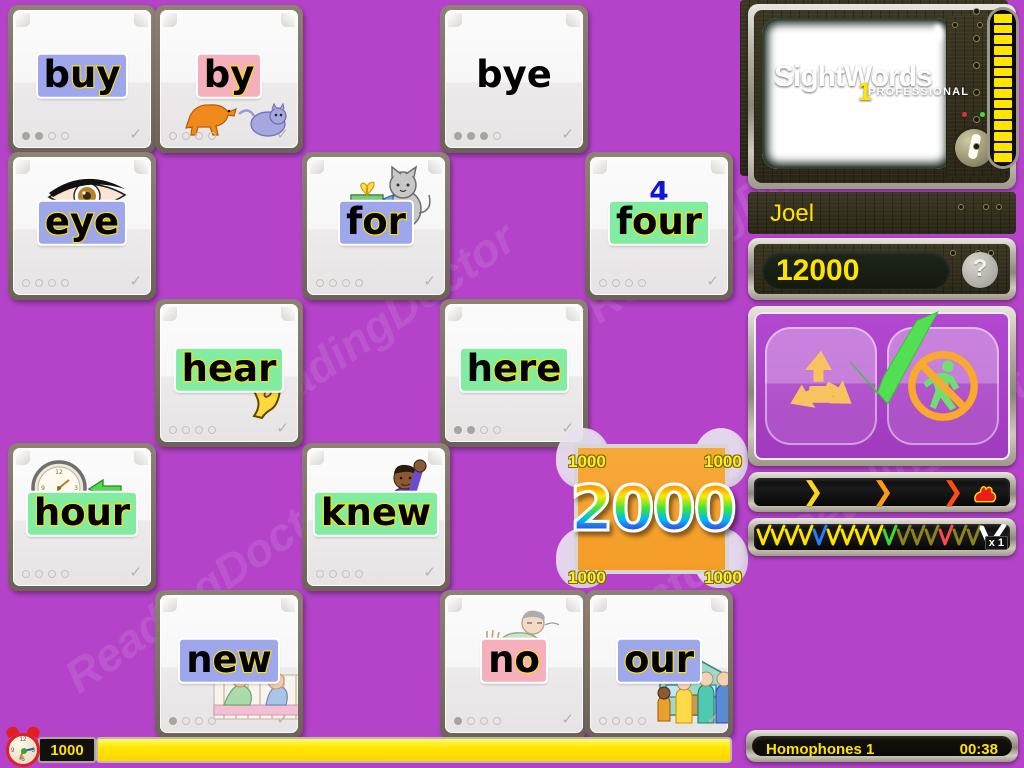 The image size is (1024, 768). Describe the element at coordinates (667, 221) in the screenshot. I see `card-word-suffix: our` at that location.